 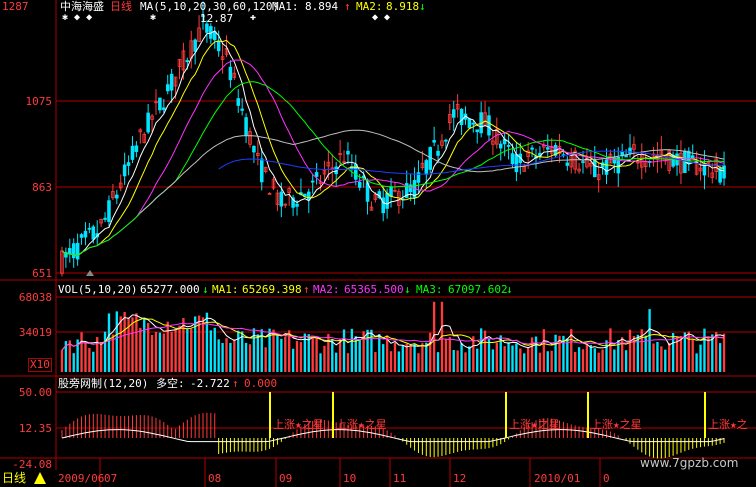 What do you see at coordinates (35, 297) in the screenshot?
I see `vol-axis-label: 68038` at bounding box center [35, 297].